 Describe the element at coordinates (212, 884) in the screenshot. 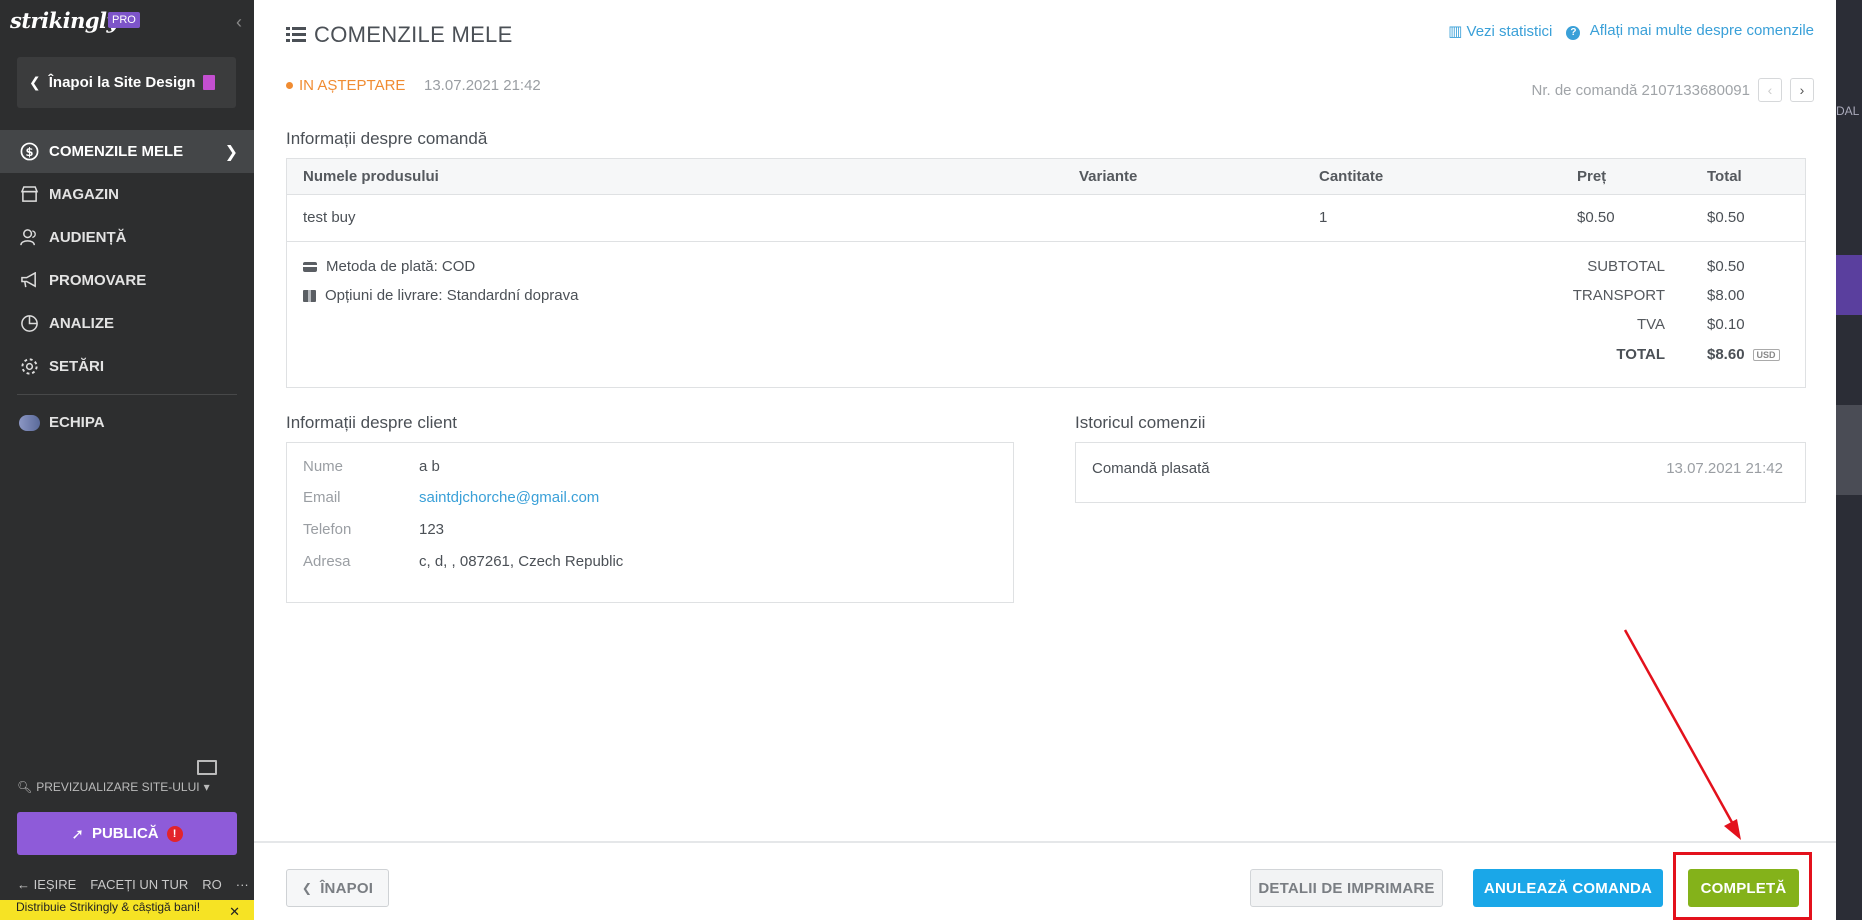

I see `language-selector: RO` at that location.